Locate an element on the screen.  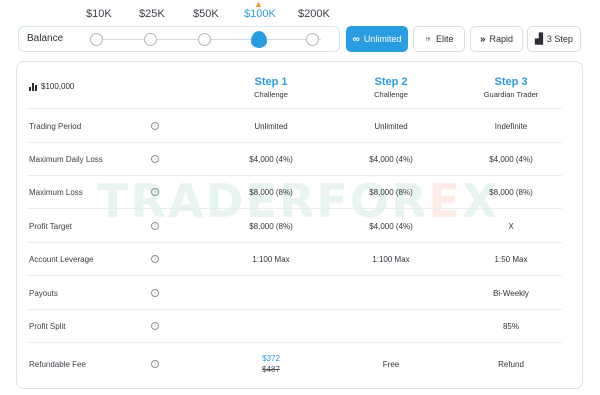
row-label: Payouts is located at coordinates (43, 293).